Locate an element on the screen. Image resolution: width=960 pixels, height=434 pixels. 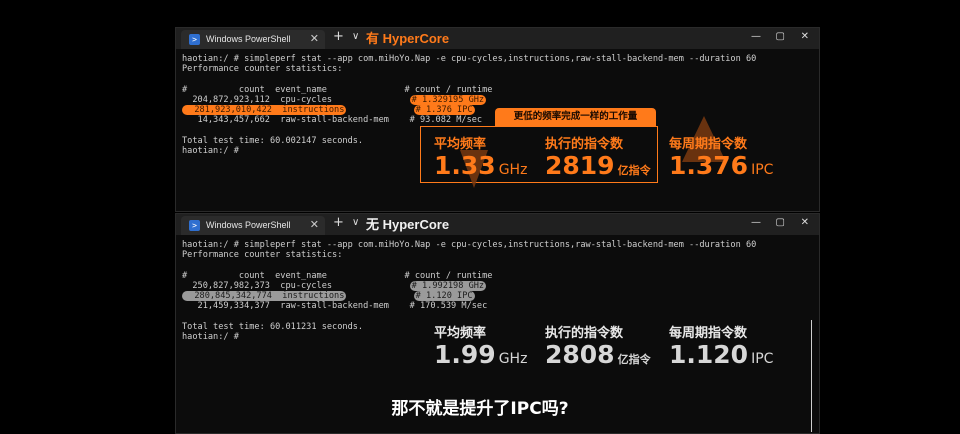
stat-value: 1.120 is located at coordinates (709, 354).